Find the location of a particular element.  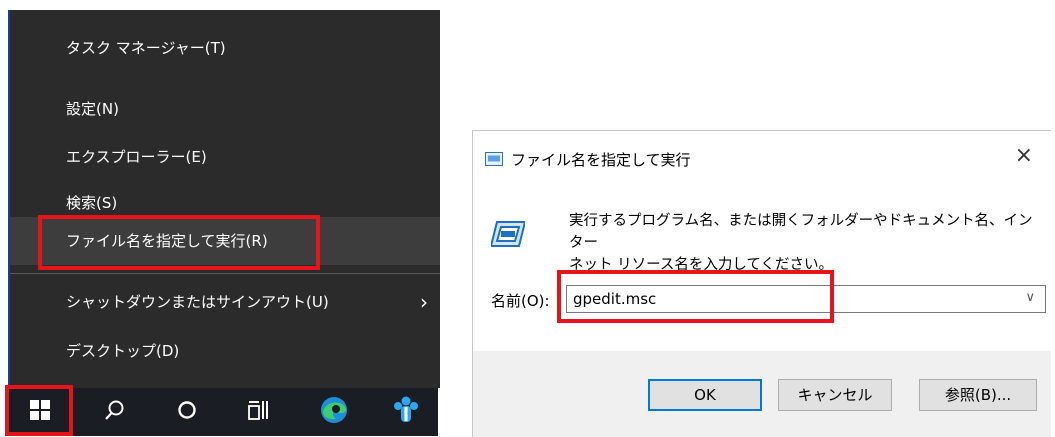

run-title-icon is located at coordinates (494, 160).